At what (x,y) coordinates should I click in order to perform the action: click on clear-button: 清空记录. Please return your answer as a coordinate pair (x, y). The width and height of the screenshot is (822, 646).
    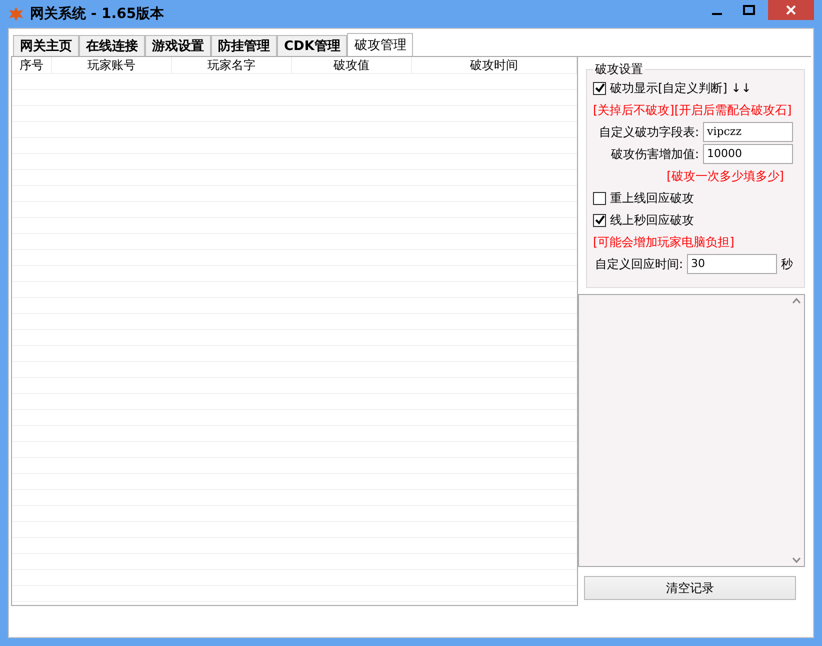
    Looking at the image, I should click on (690, 588).